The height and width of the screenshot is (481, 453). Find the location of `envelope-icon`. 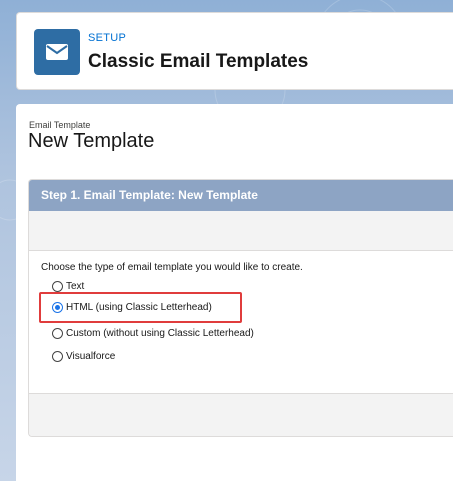

envelope-icon is located at coordinates (57, 52).